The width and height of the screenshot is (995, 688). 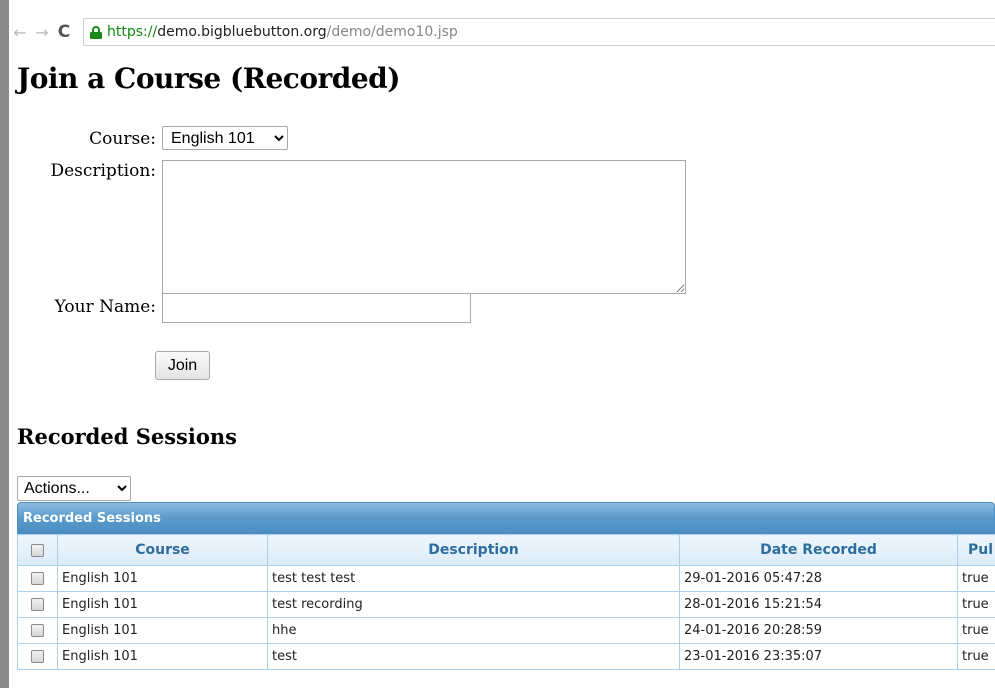 What do you see at coordinates (818, 604) in the screenshot?
I see `cell-date: 28-01-2016 15:21:54` at bounding box center [818, 604].